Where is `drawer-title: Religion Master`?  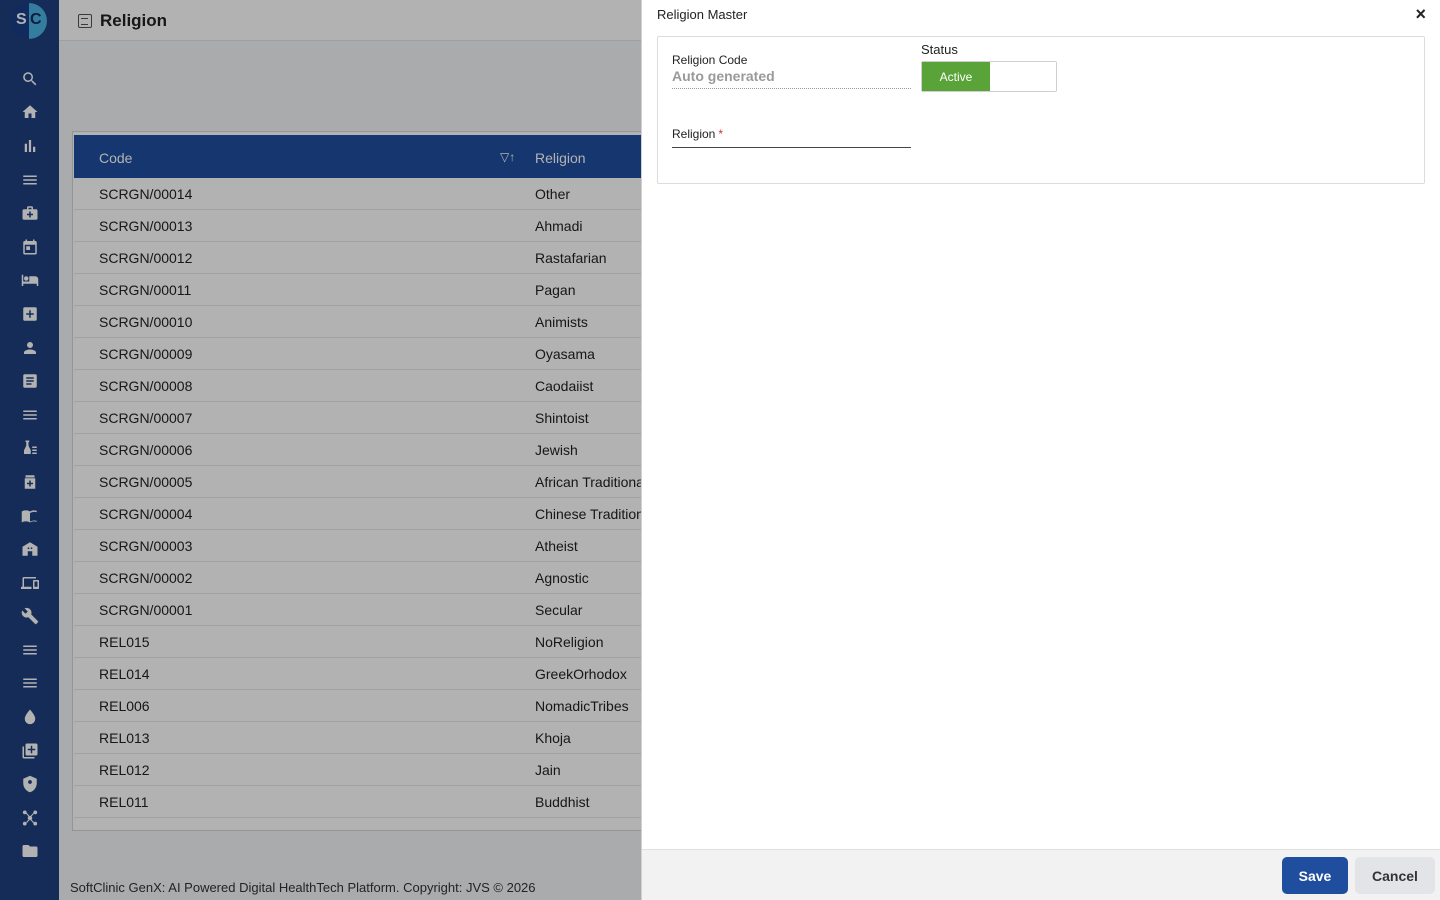
drawer-title: Religion Master is located at coordinates (702, 14).